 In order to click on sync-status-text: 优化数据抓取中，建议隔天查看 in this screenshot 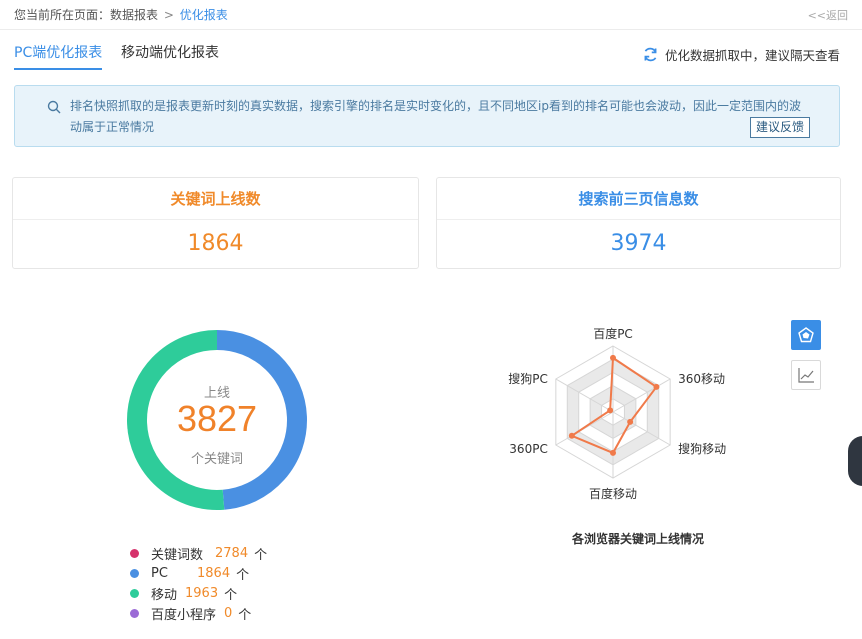, I will do `click(752, 55)`.